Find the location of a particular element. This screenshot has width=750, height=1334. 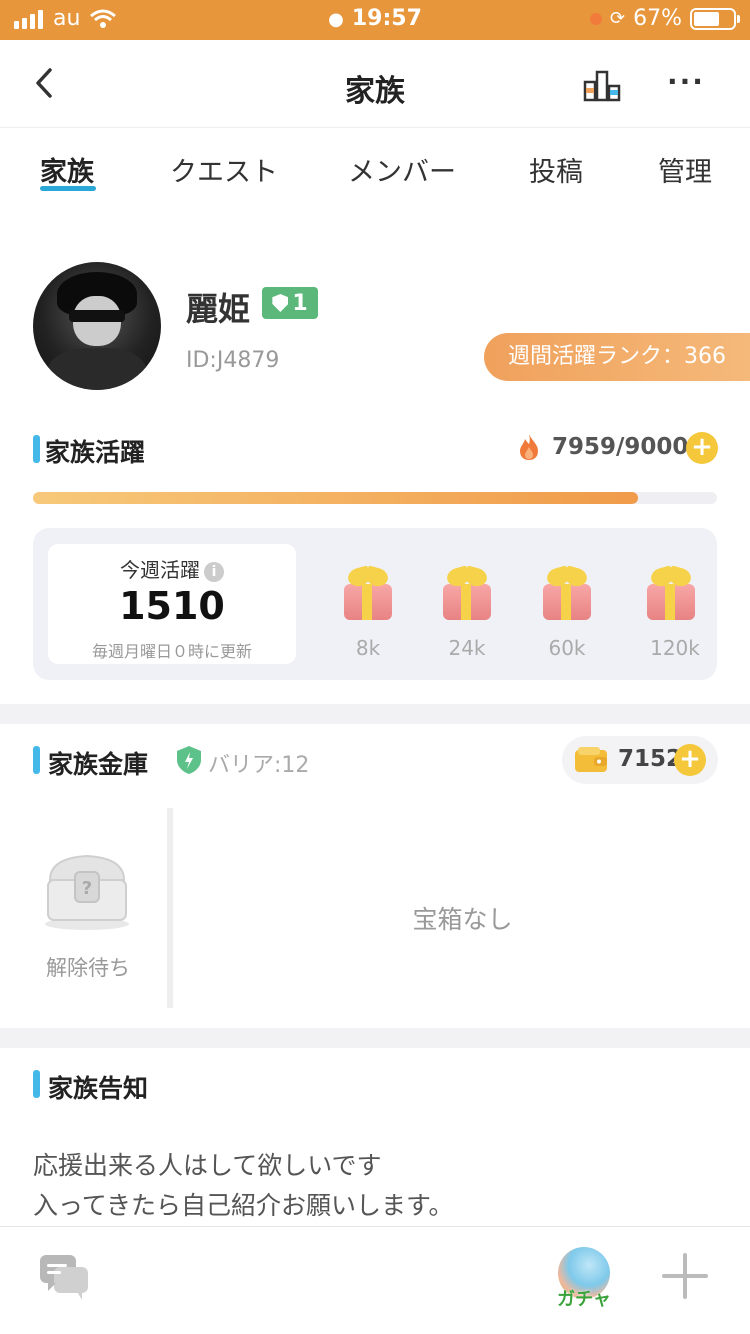

weekly-activity-label-row: 今週活躍 i is located at coordinates (172, 568).